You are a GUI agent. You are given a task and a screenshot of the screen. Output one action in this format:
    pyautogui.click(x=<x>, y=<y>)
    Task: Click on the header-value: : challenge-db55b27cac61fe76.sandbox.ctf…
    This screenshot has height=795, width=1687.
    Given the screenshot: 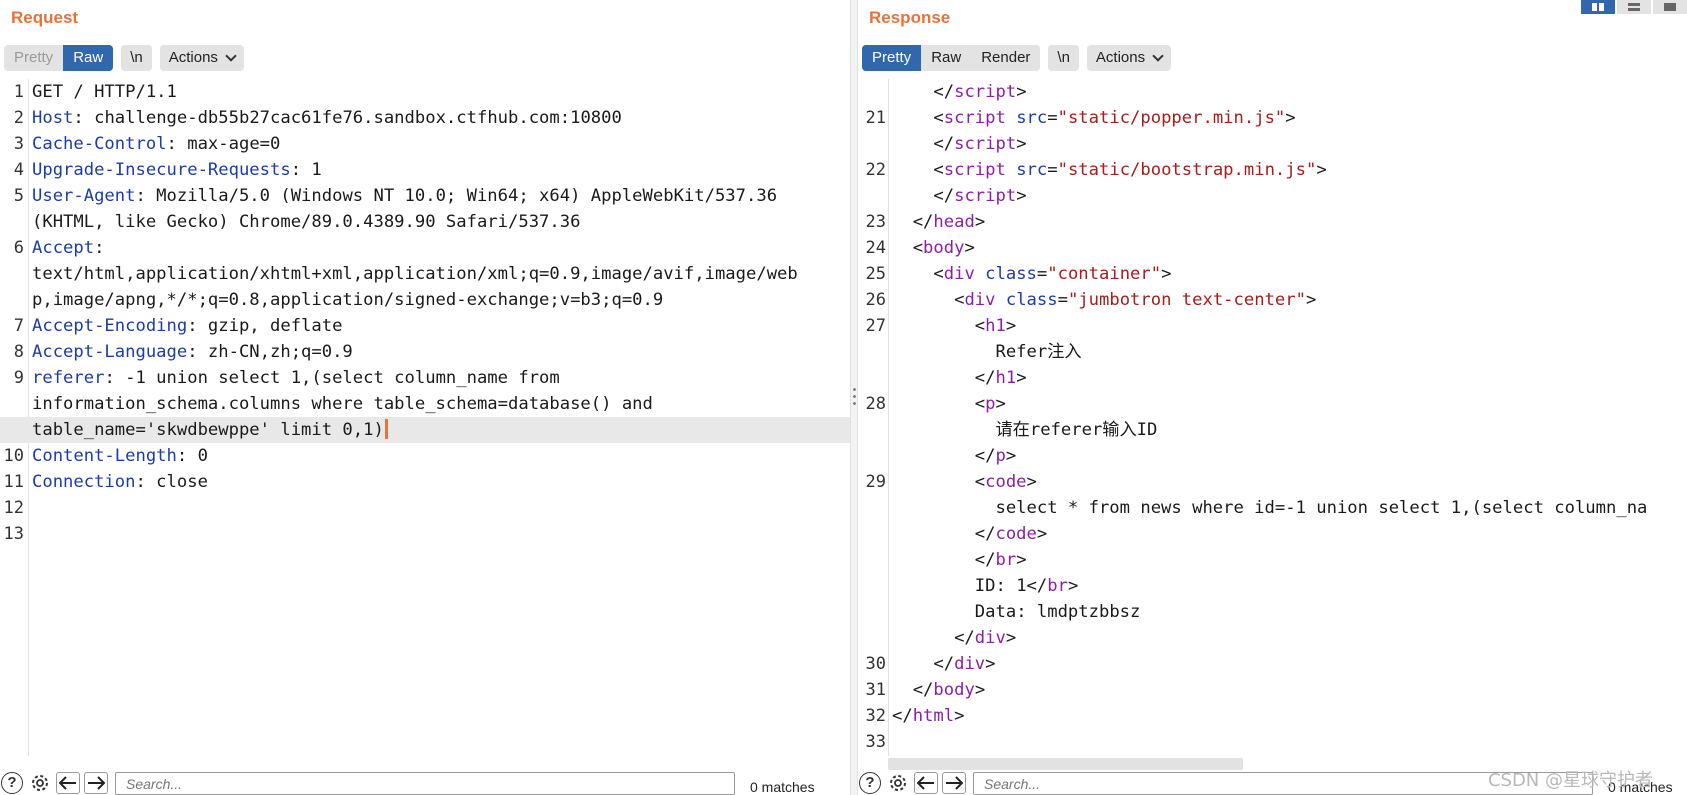 What is the action you would take?
    pyautogui.click(x=347, y=118)
    